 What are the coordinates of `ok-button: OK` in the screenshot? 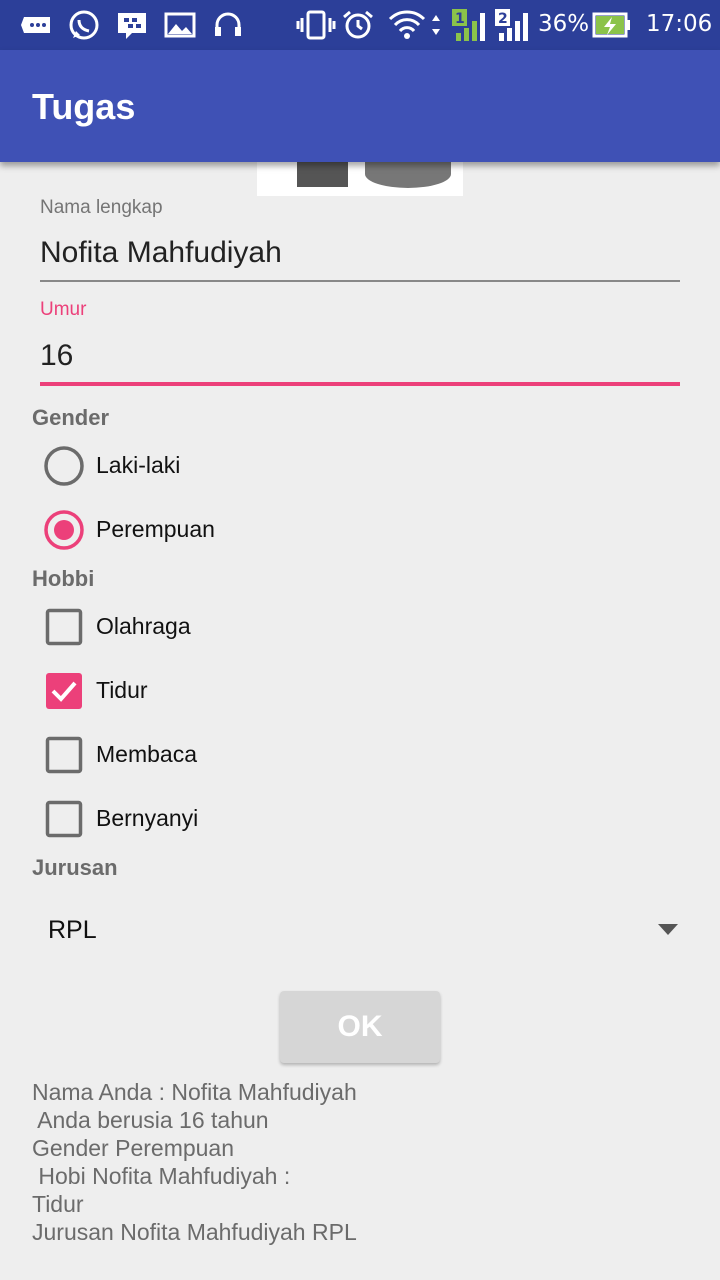 It's located at (360, 1027).